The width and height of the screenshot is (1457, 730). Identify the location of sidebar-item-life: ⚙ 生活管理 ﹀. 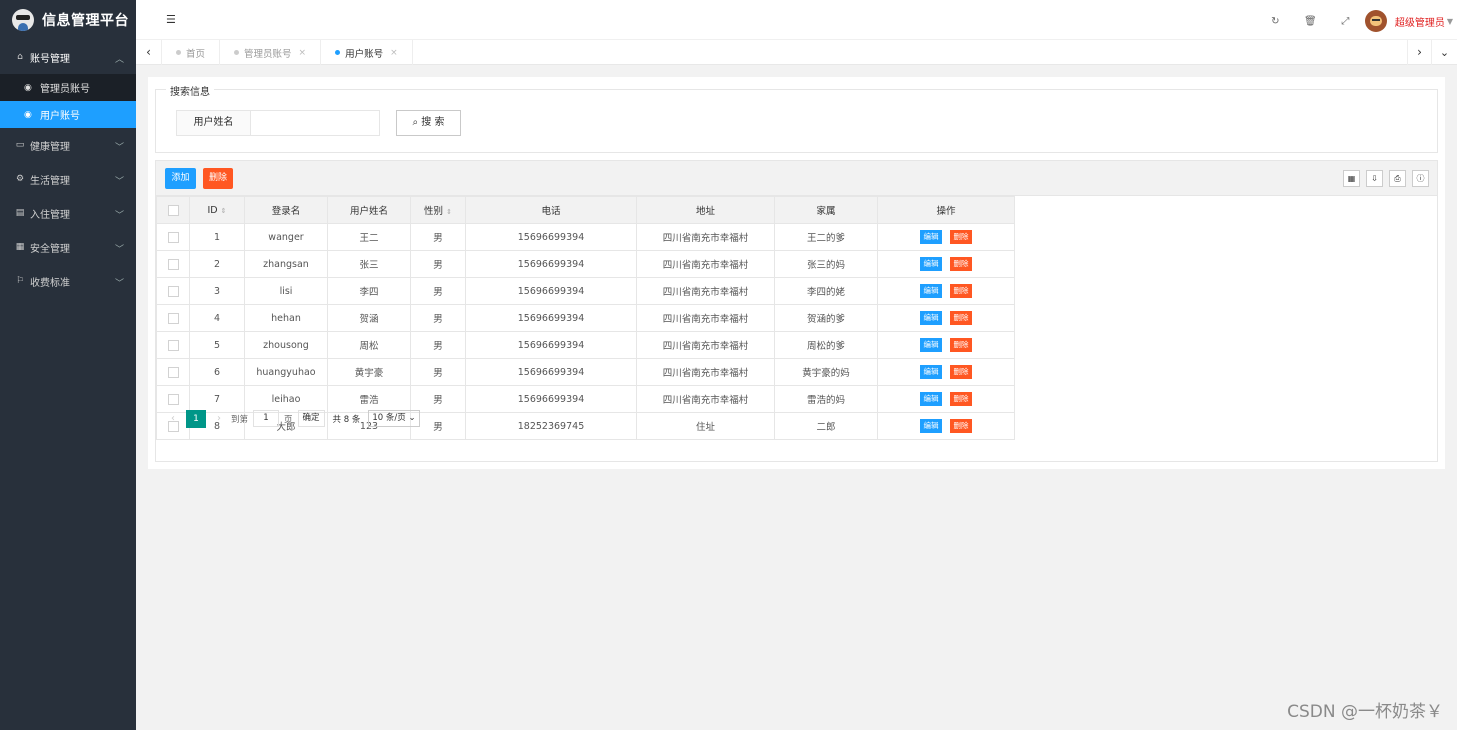
(68, 179).